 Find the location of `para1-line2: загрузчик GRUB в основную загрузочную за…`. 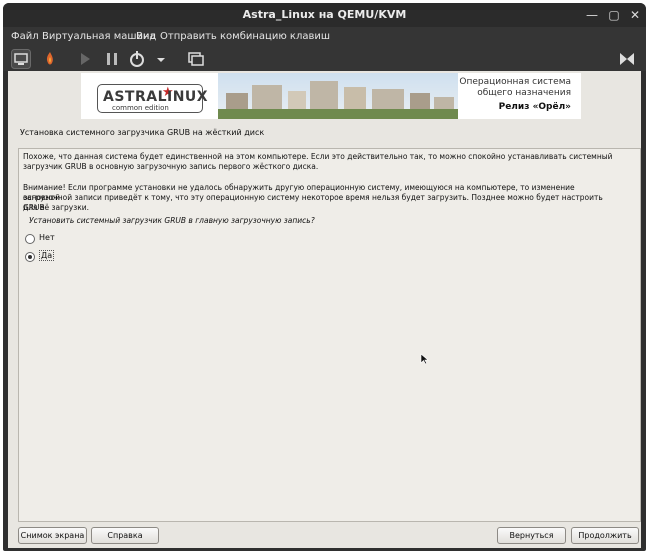

para1-line2: загрузчик GRUB в основную загрузочную за… is located at coordinates (171, 166).